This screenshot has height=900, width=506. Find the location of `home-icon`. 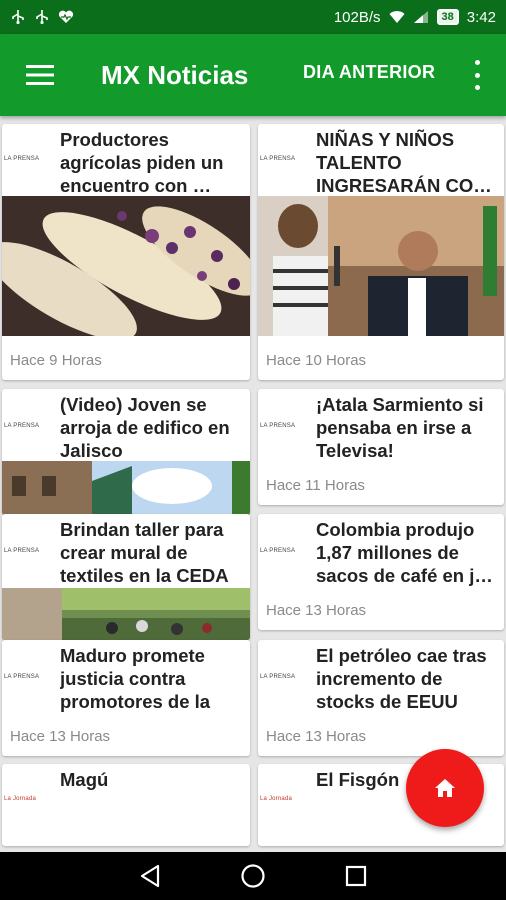

home-icon is located at coordinates (445, 788).